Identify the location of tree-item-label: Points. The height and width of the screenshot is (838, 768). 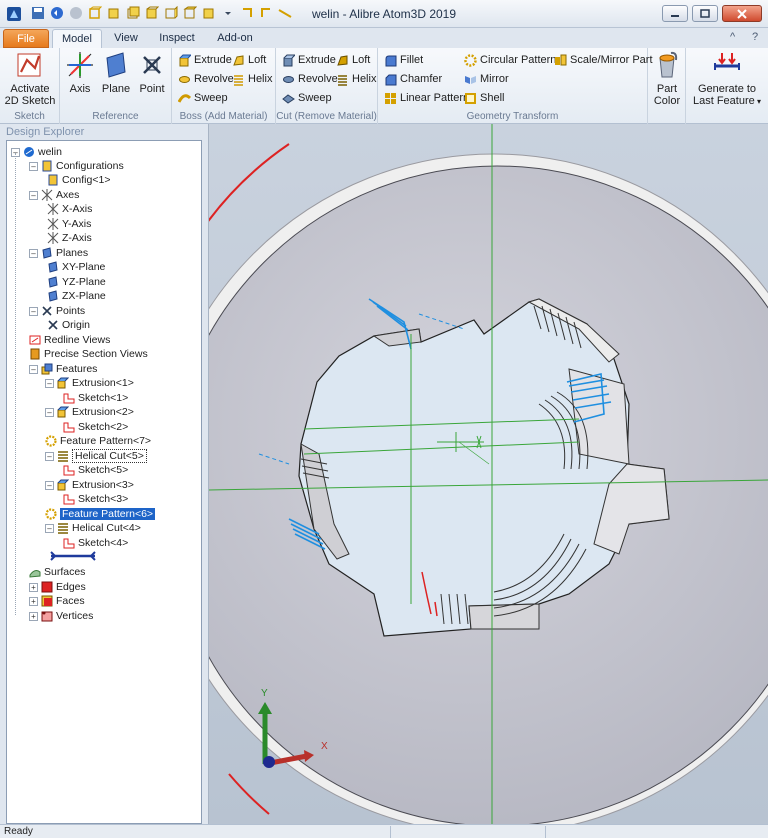
(71, 311).